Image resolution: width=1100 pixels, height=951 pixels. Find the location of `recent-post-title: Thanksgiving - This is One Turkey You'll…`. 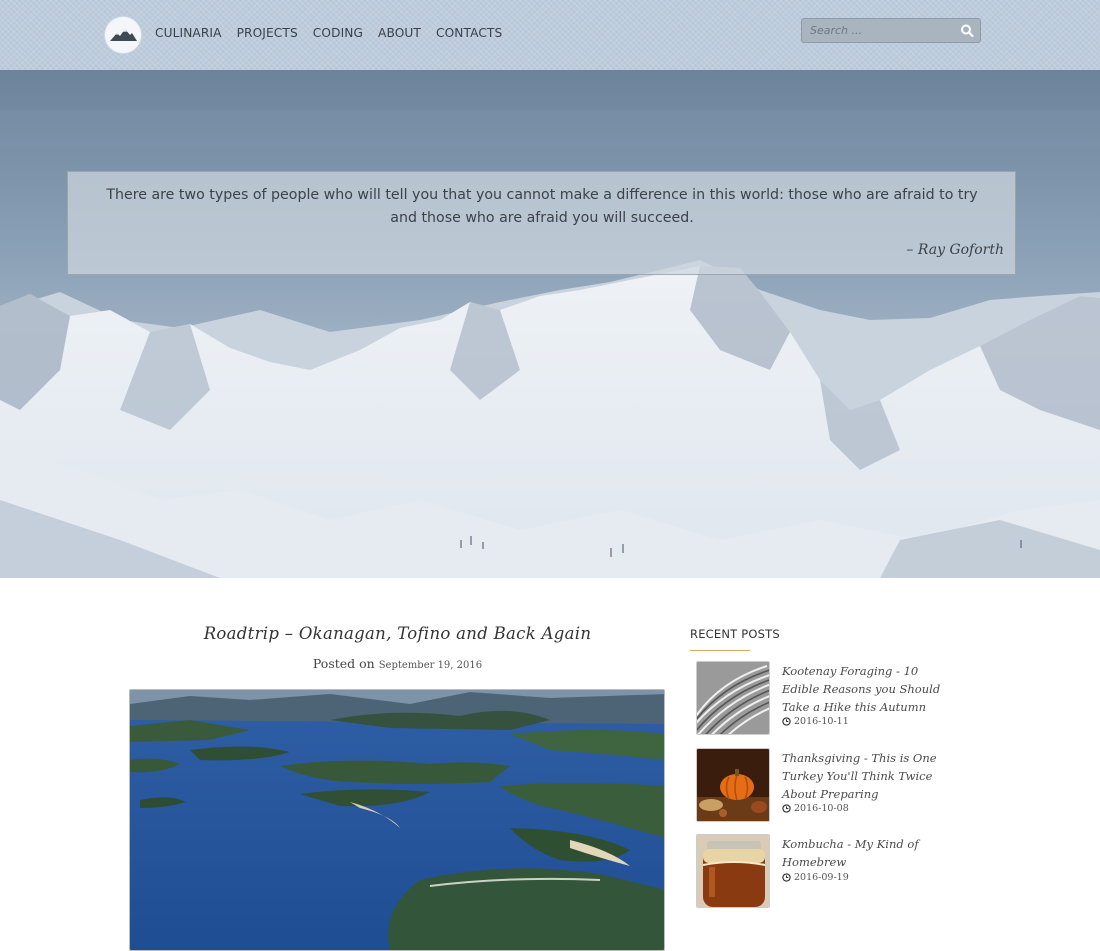

recent-post-title: Thanksgiving - This is One Turkey You'll… is located at coordinates (862, 776).